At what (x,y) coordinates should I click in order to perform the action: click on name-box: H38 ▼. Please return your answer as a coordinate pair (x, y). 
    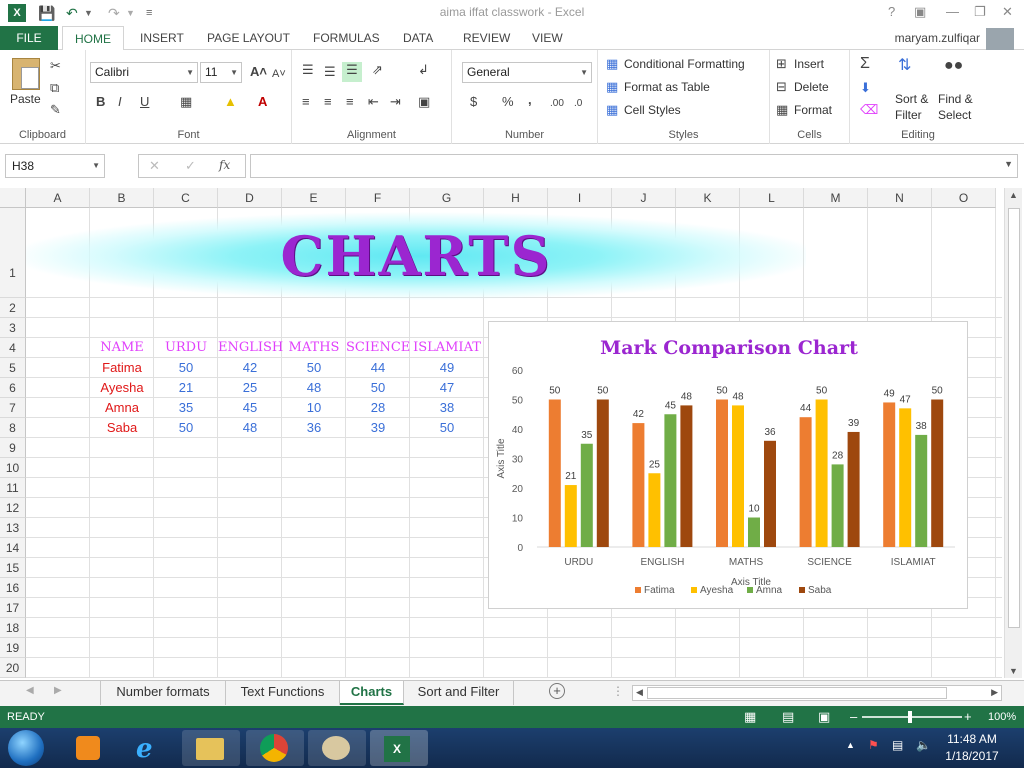
    Looking at the image, I should click on (55, 166).